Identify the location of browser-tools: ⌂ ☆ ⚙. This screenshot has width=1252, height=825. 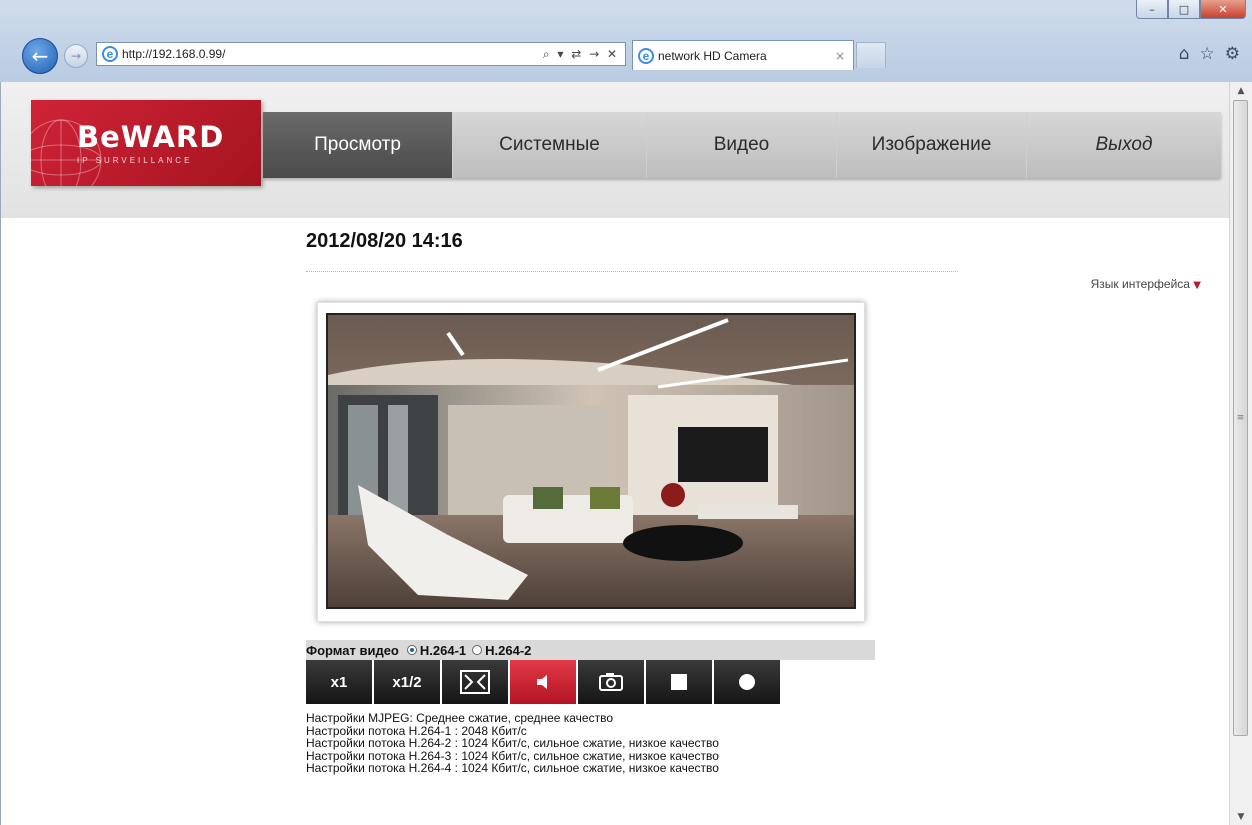
(1209, 54).